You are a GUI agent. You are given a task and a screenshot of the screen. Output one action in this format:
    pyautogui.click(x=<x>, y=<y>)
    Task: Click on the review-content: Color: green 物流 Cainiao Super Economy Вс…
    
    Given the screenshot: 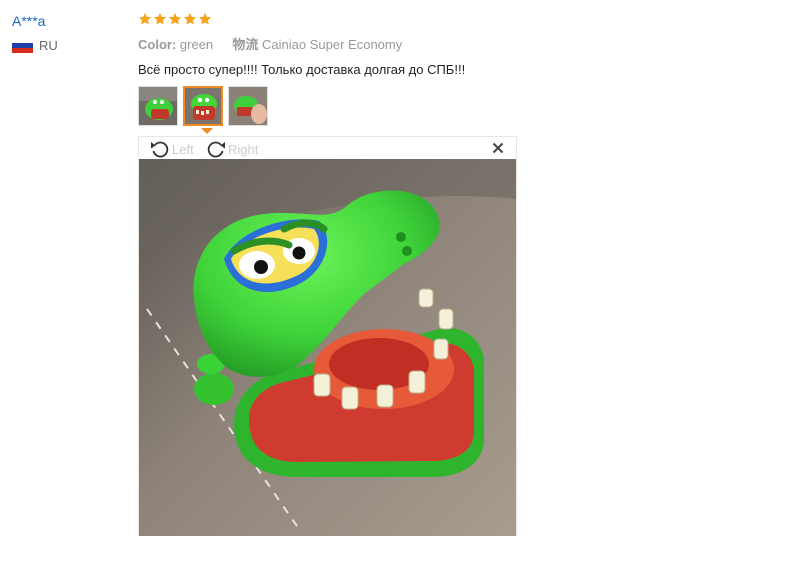 What is the action you would take?
    pyautogui.click(x=348, y=45)
    